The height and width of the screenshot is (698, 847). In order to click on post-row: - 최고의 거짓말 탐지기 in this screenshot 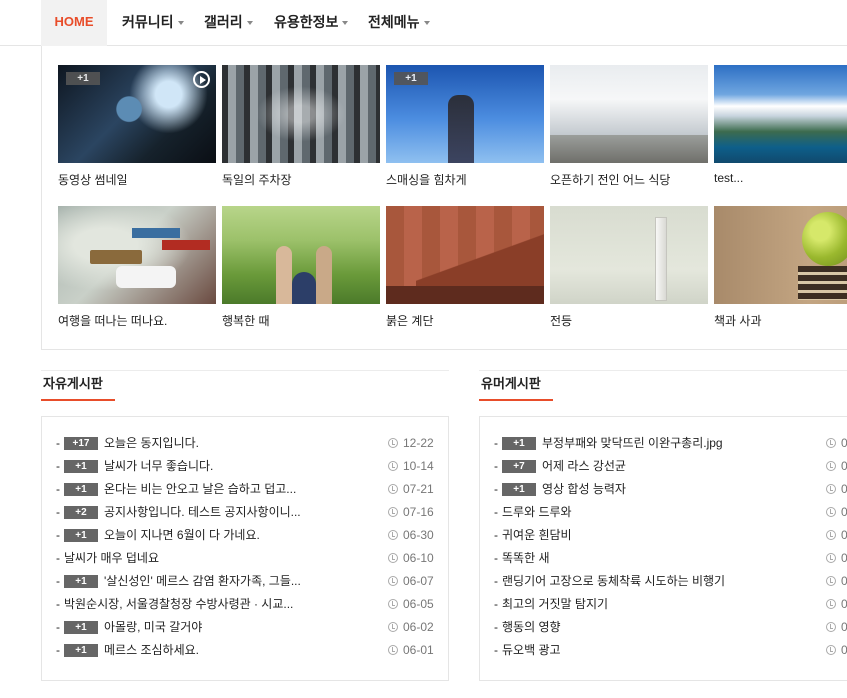, I will do `click(551, 604)`.